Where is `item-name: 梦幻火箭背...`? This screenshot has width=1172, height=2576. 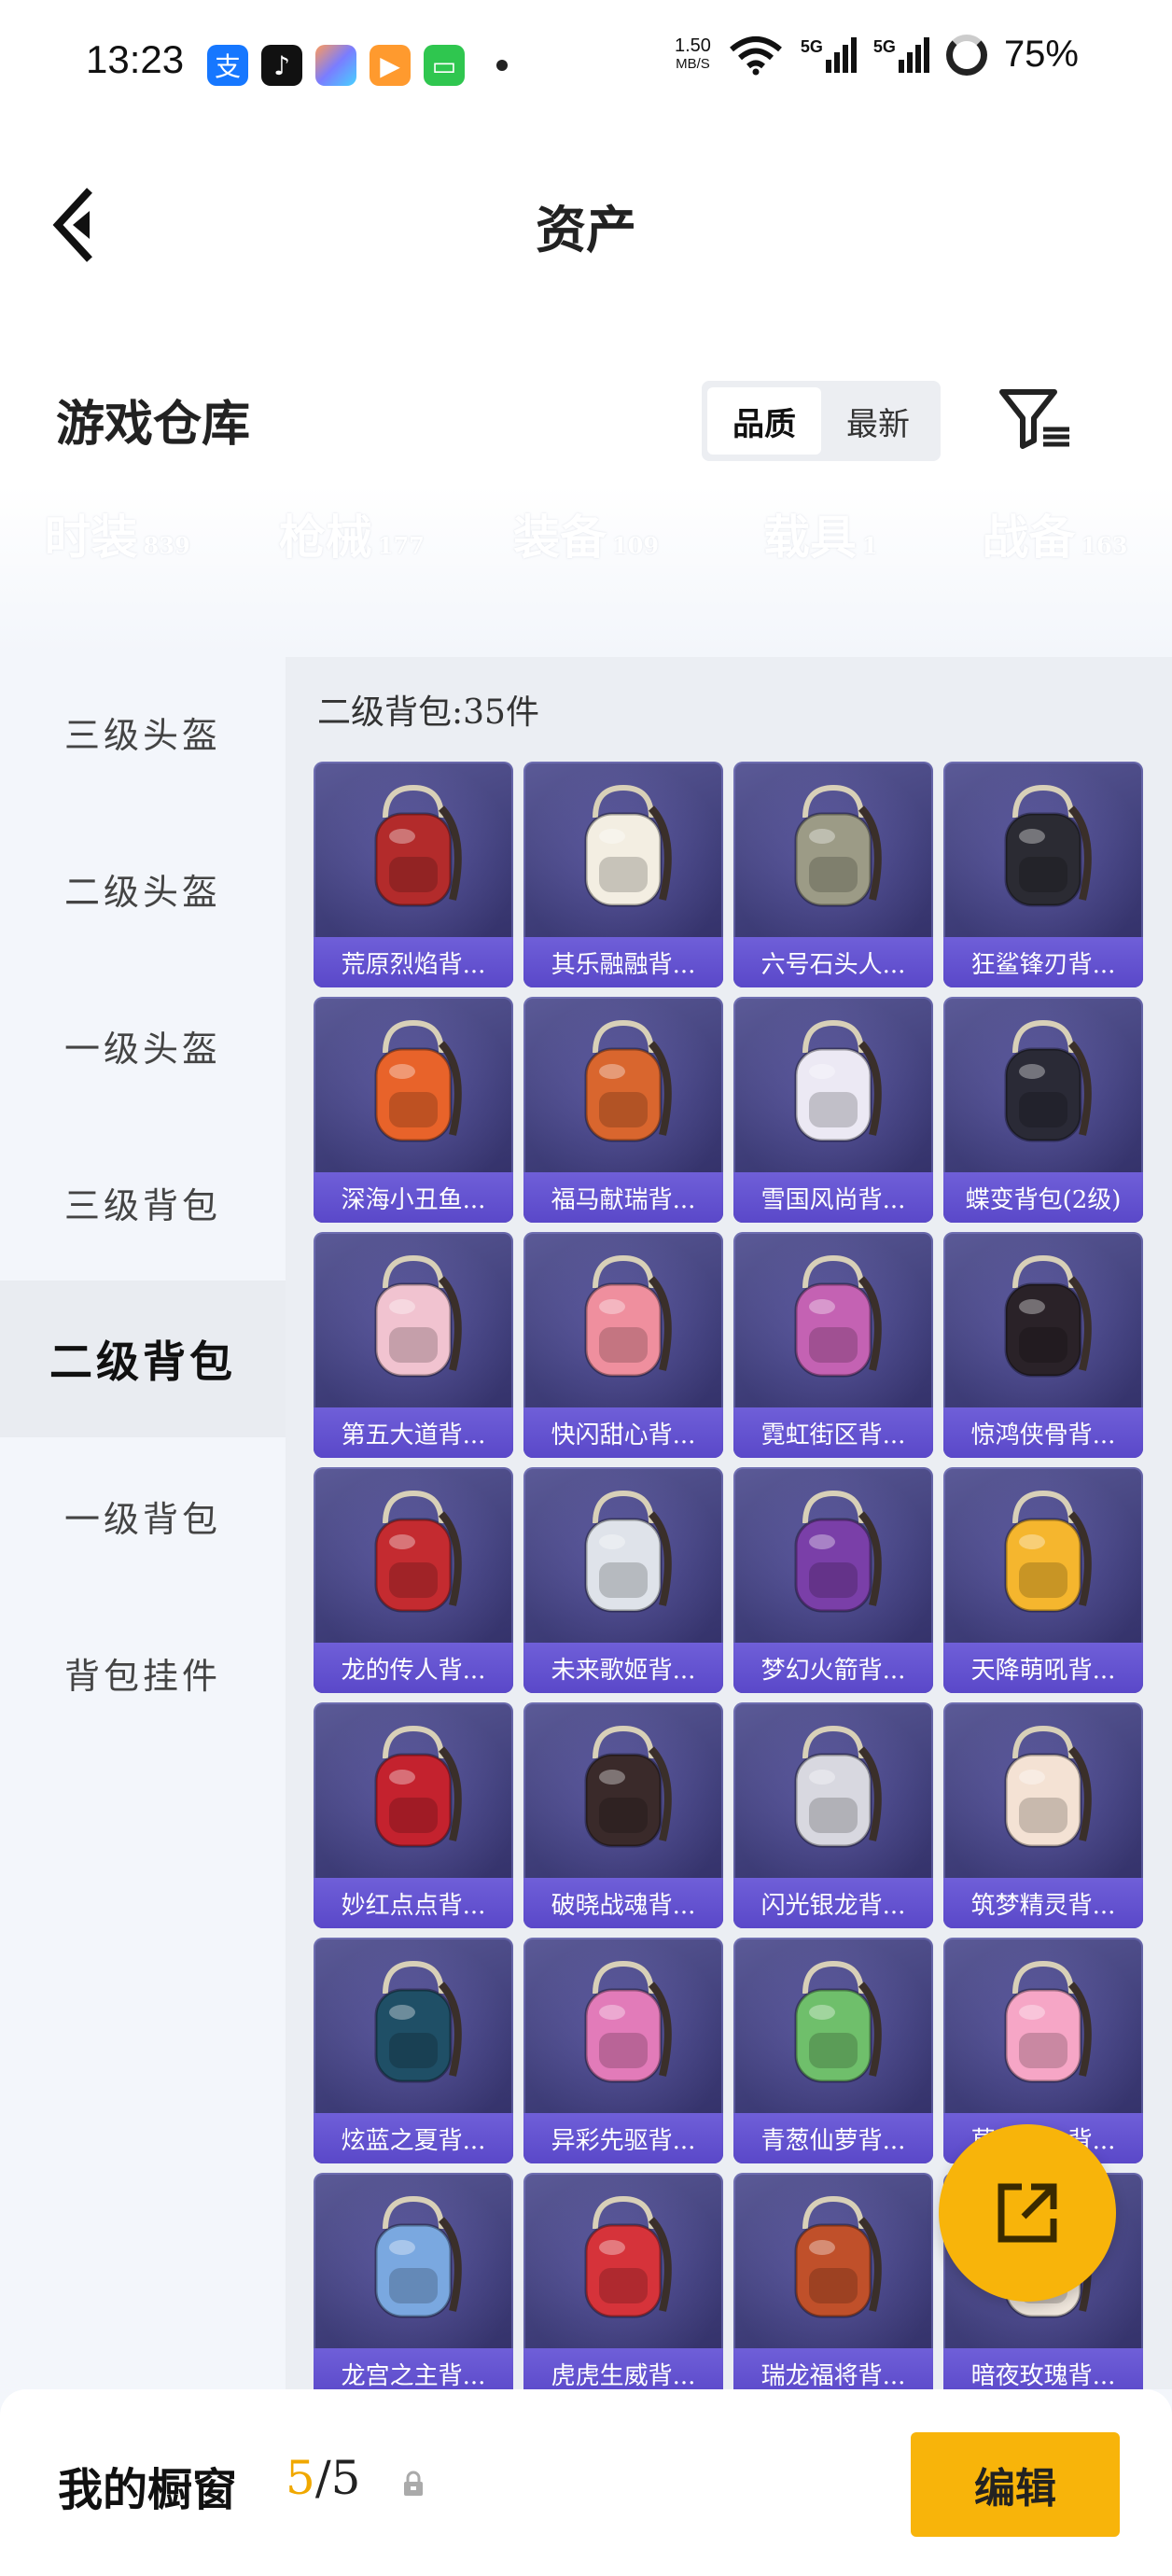
item-name: 梦幻火箭背... is located at coordinates (833, 1668).